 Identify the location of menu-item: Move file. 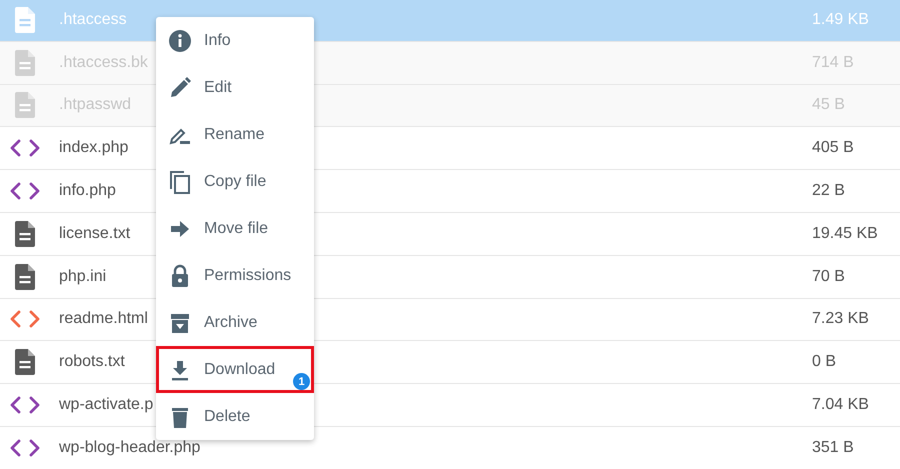
(235, 228).